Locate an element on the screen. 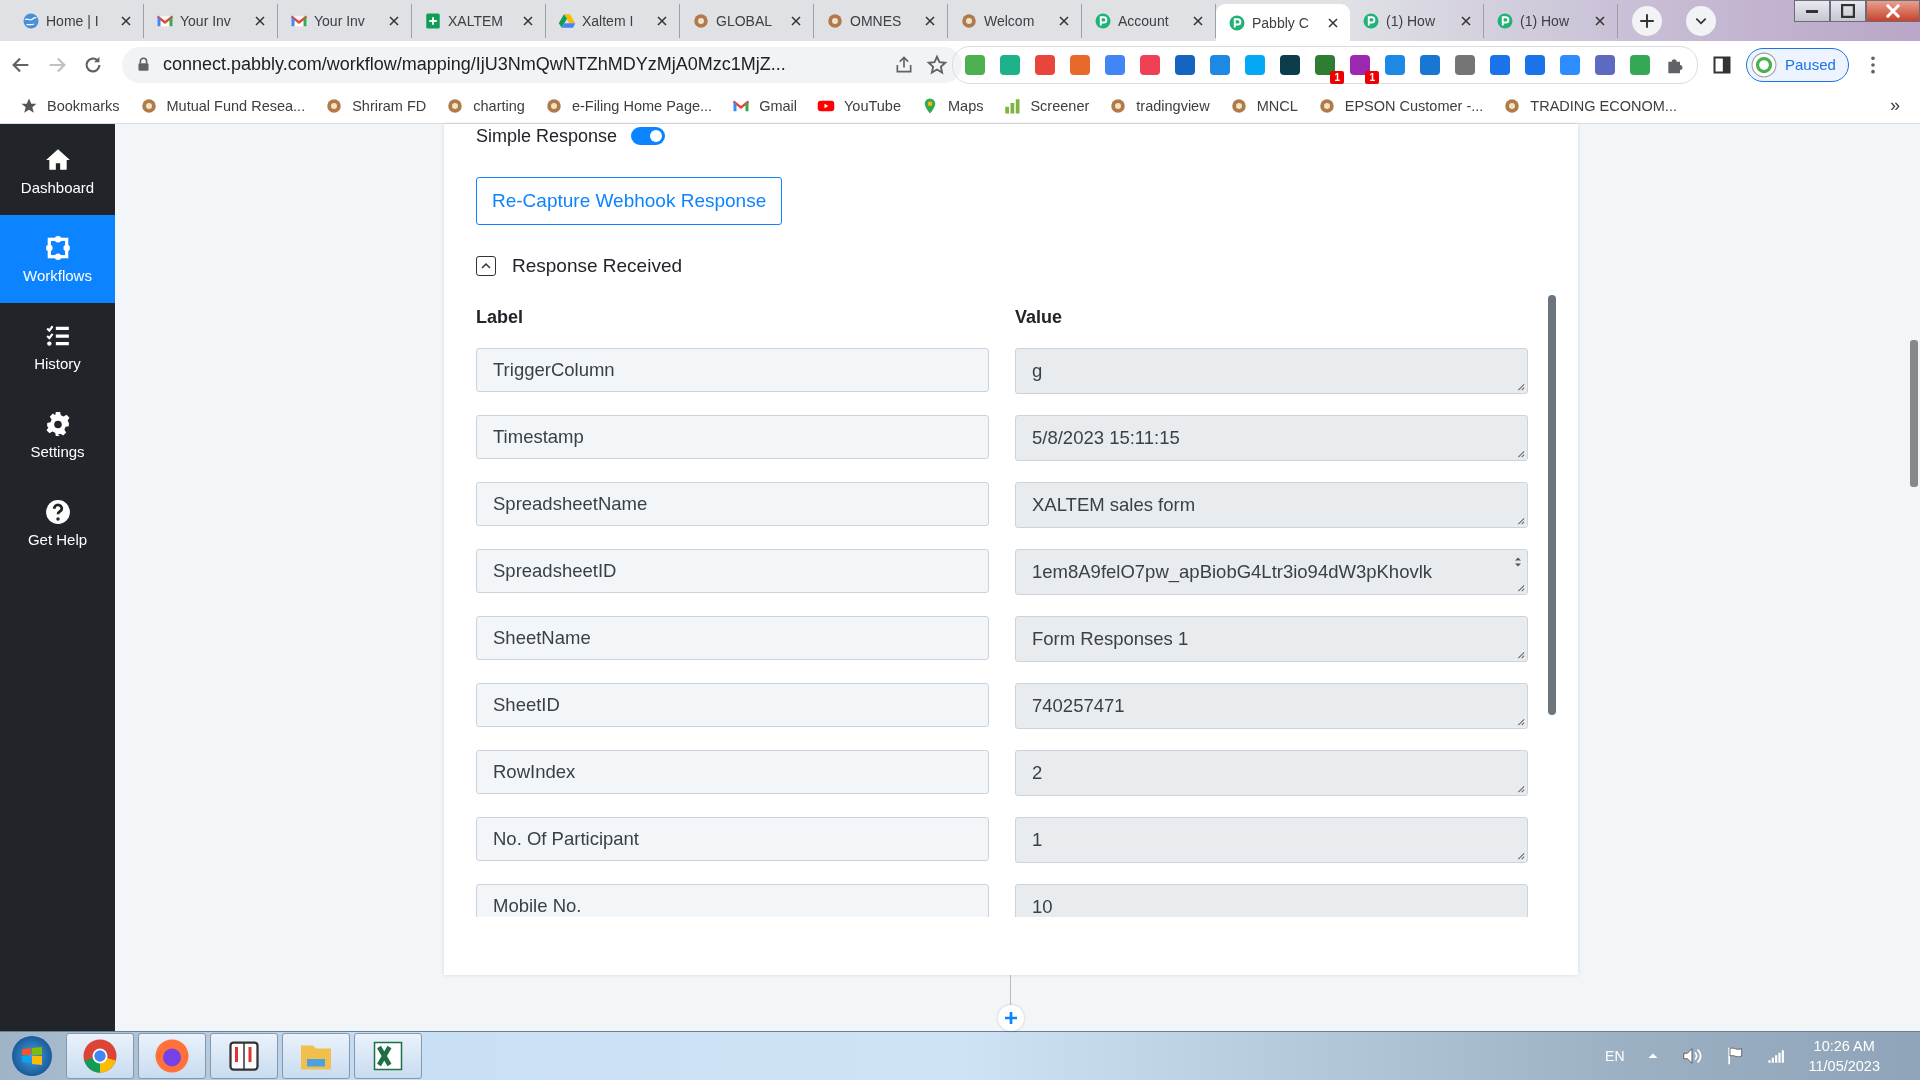 The width and height of the screenshot is (1920, 1080). bookmark-link: tradingview is located at coordinates (1159, 105).